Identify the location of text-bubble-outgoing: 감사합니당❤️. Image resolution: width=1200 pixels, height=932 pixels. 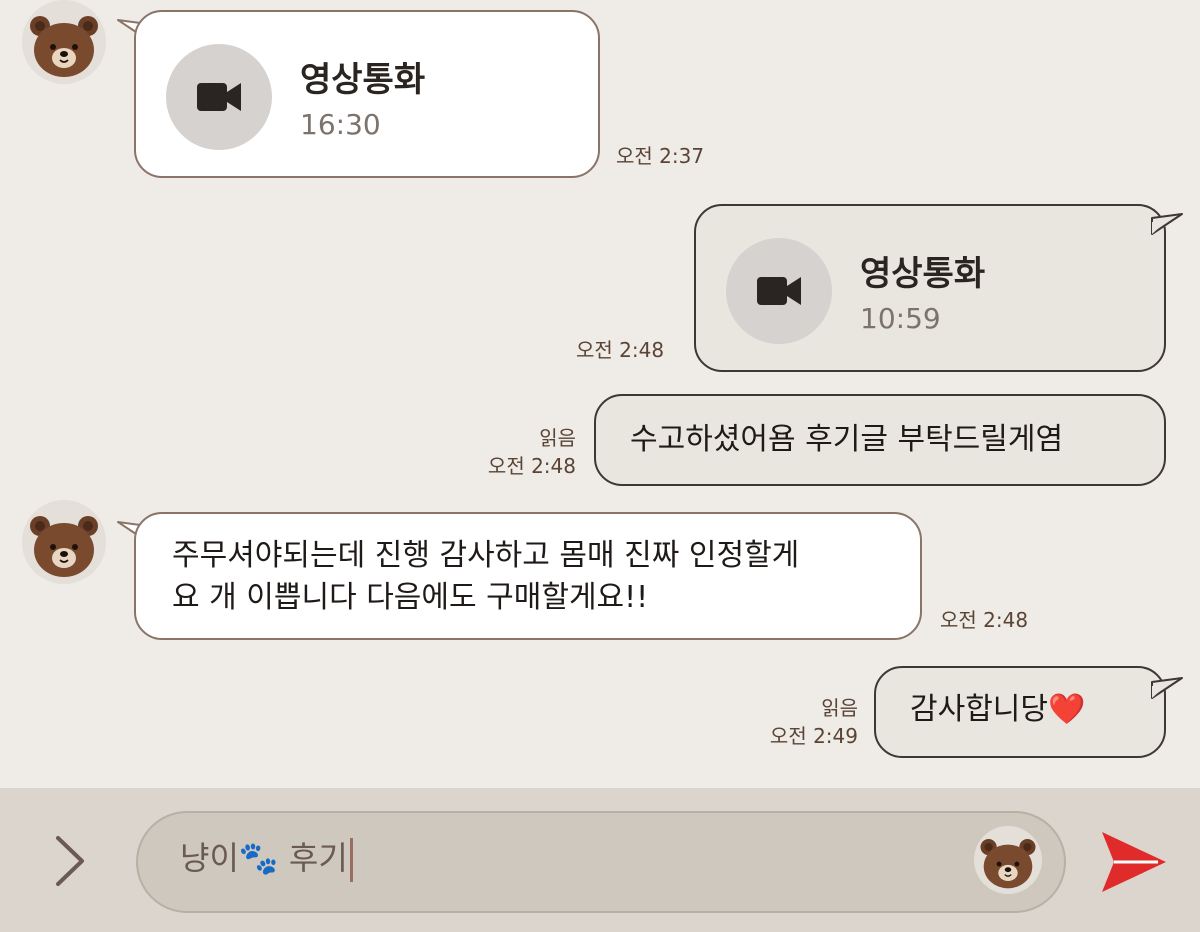
(1020, 712).